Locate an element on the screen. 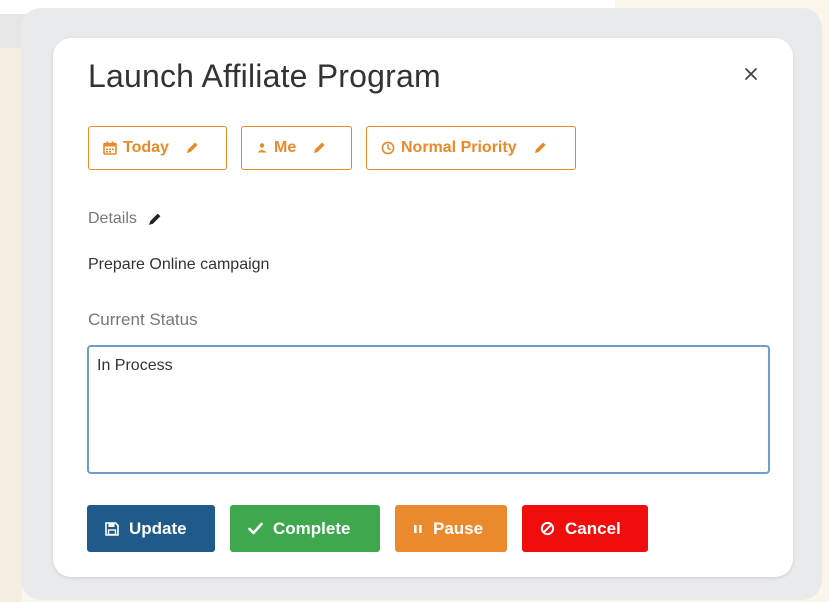 This screenshot has height=602, width=829. due-date-label: Today is located at coordinates (146, 147).